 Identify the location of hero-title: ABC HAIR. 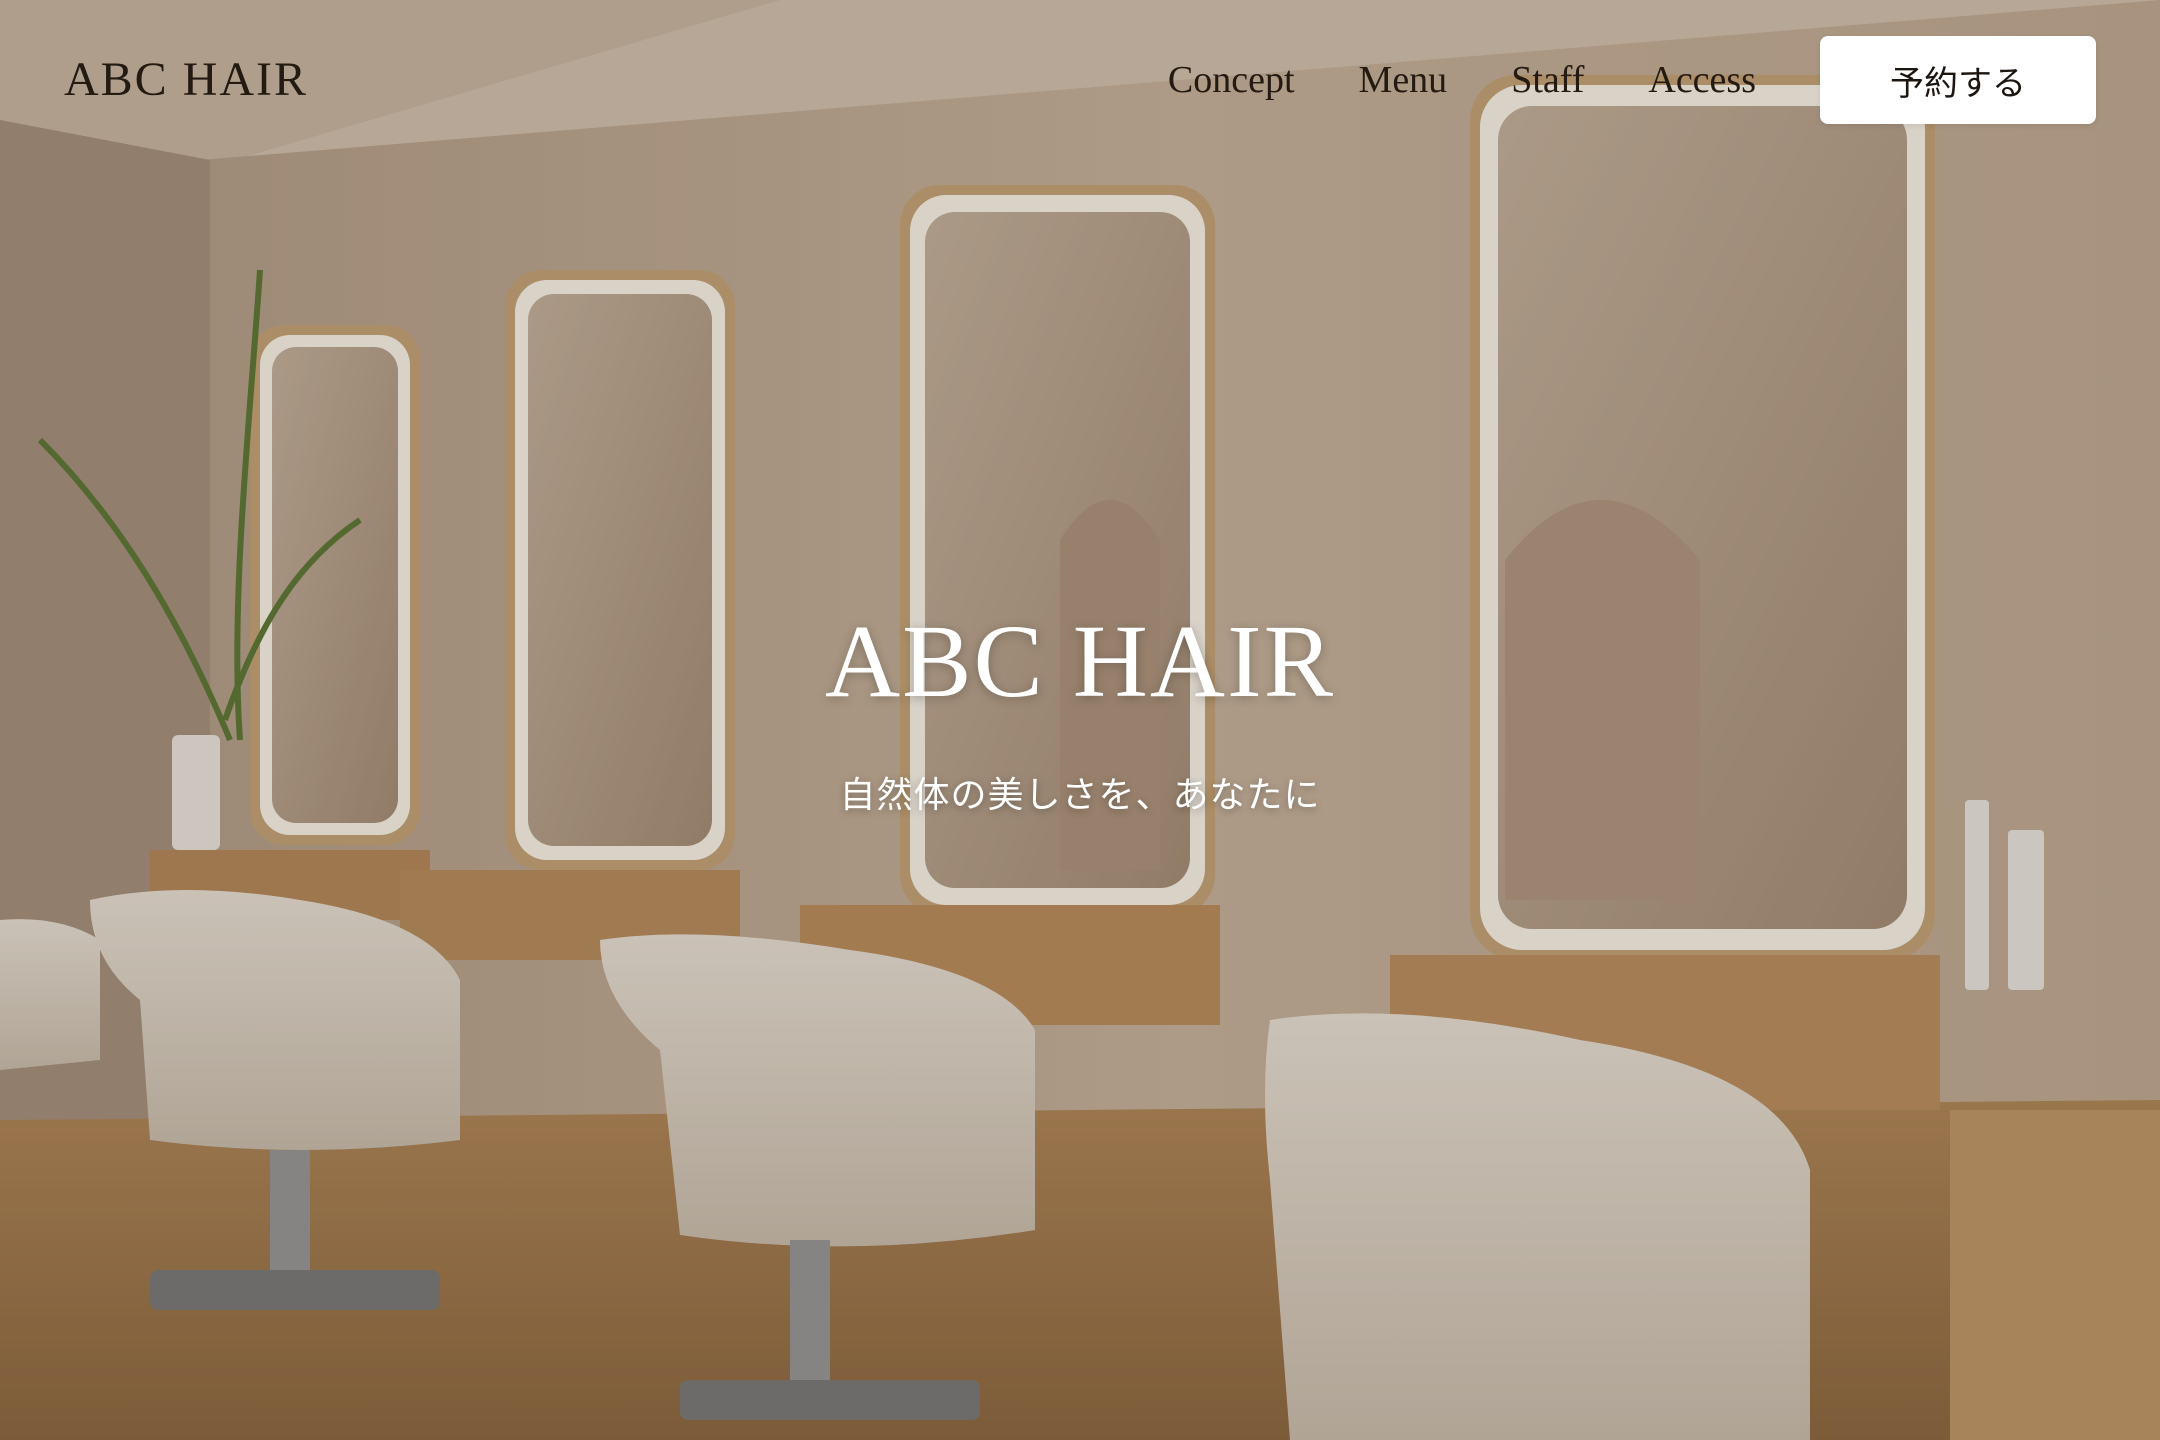
(1080, 661).